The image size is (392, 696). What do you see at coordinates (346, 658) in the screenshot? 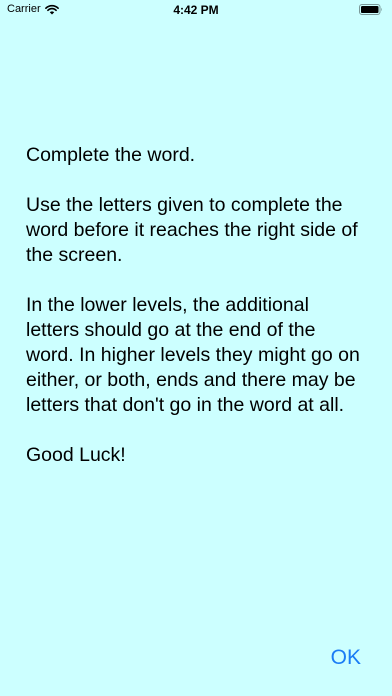
I see `ok-button: OK` at bounding box center [346, 658].